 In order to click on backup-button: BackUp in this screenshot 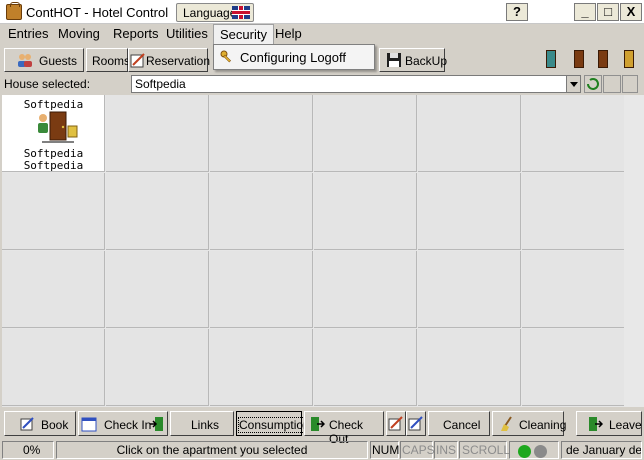, I will do `click(413, 60)`.